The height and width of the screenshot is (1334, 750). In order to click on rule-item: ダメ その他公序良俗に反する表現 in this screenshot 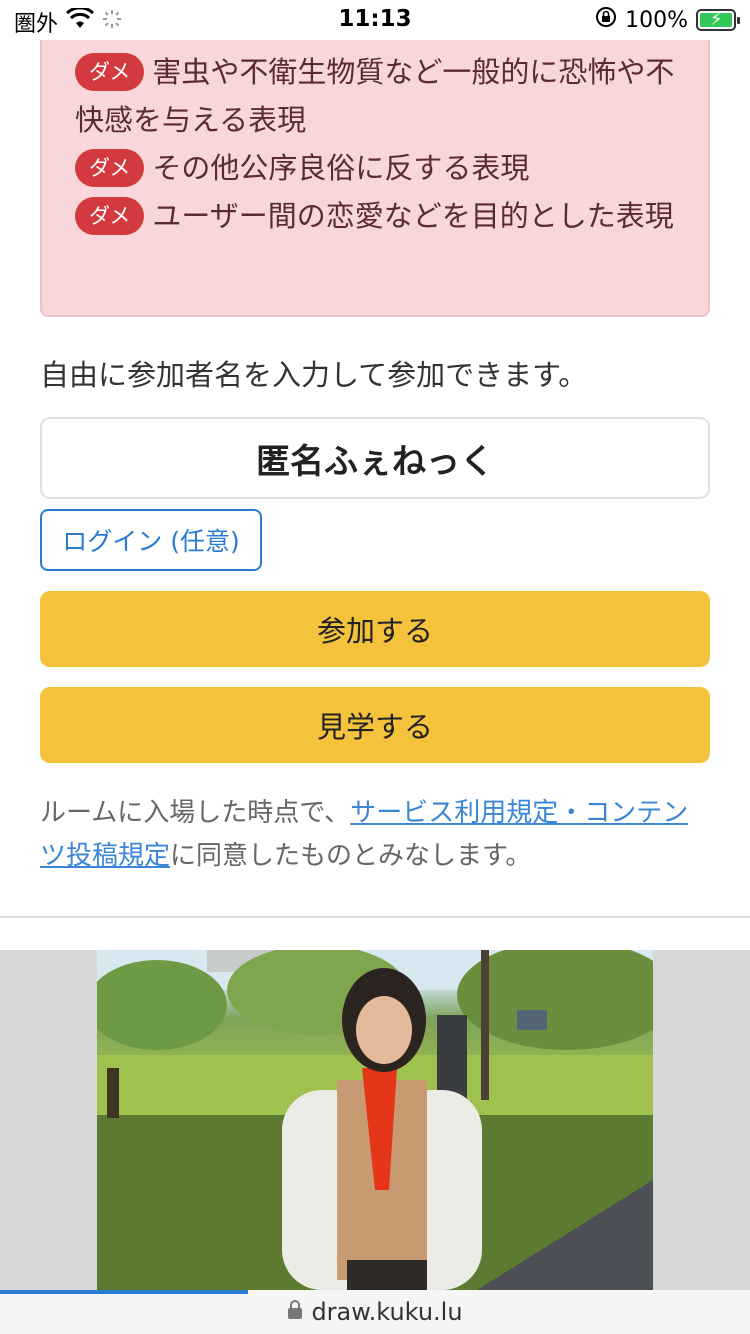, I will do `click(380, 168)`.